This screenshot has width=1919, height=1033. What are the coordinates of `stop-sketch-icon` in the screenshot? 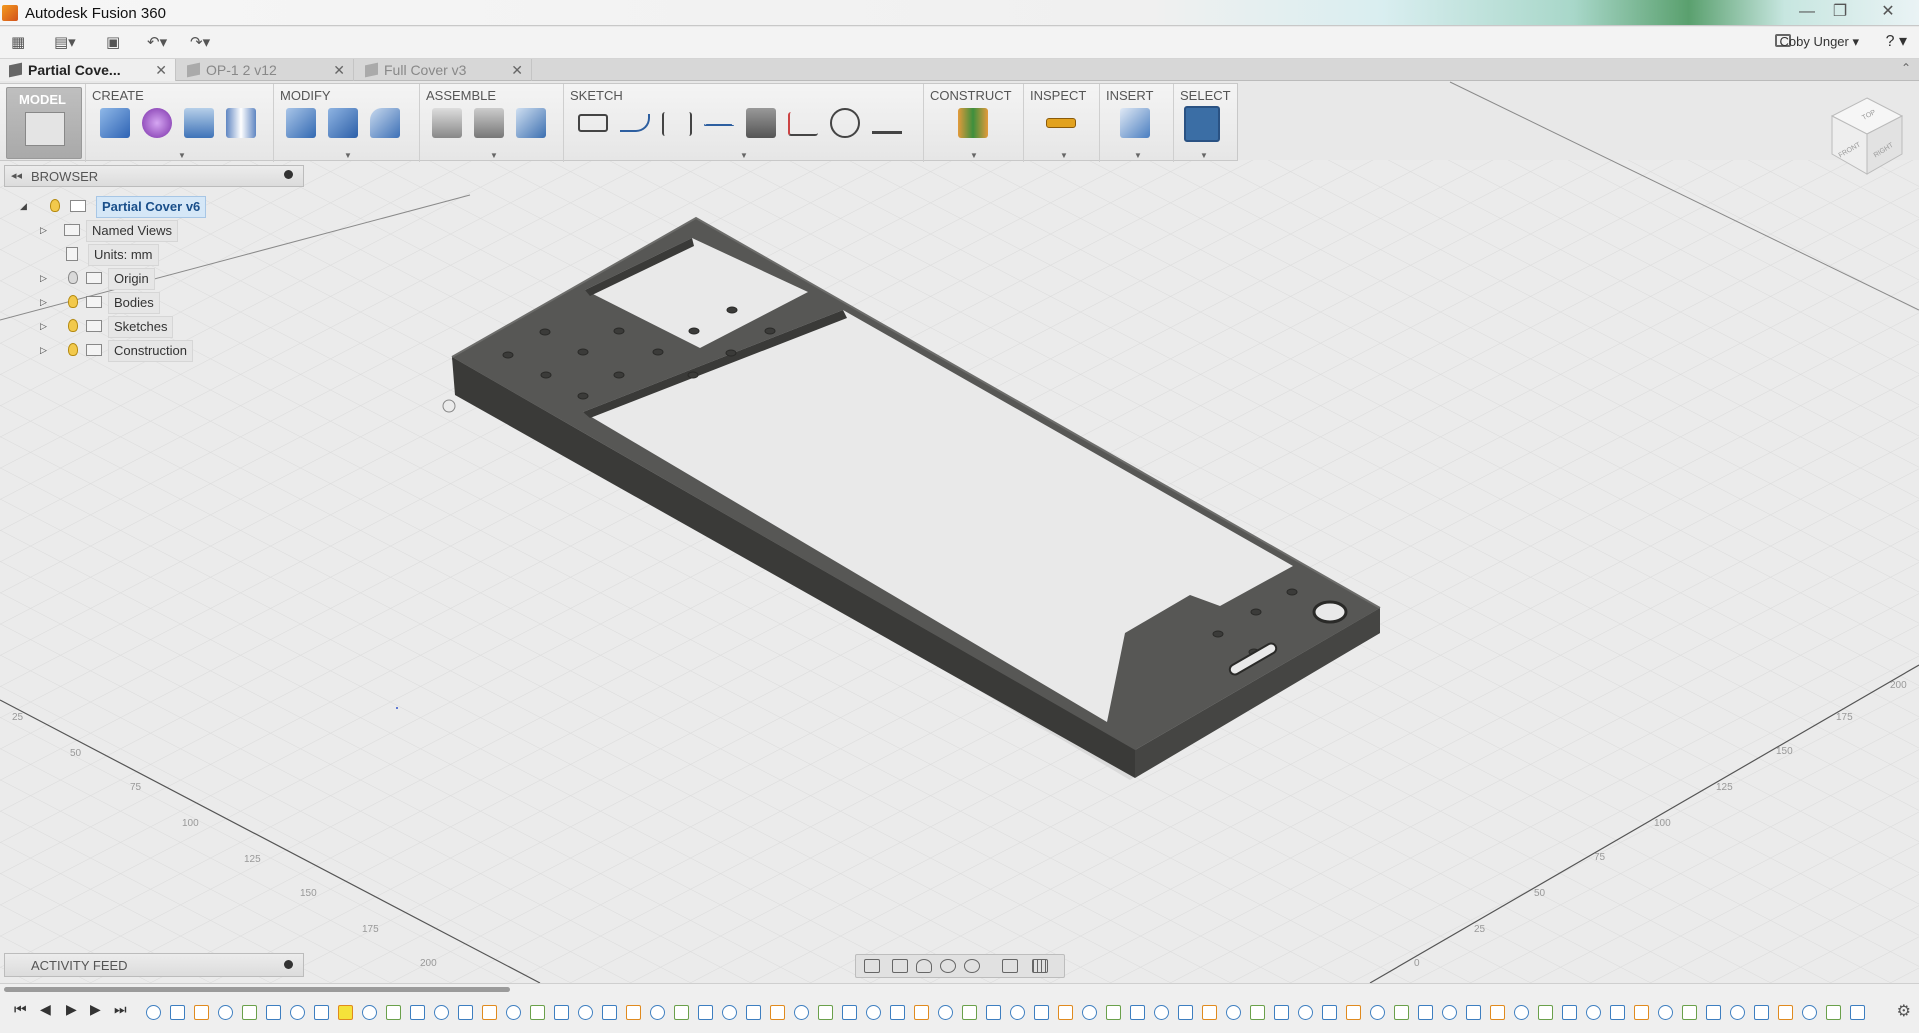 It's located at (887, 125).